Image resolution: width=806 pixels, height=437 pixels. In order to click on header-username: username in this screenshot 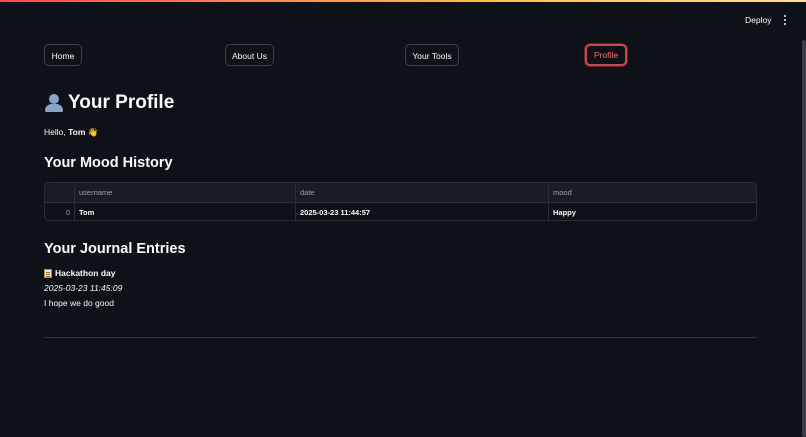, I will do `click(184, 192)`.